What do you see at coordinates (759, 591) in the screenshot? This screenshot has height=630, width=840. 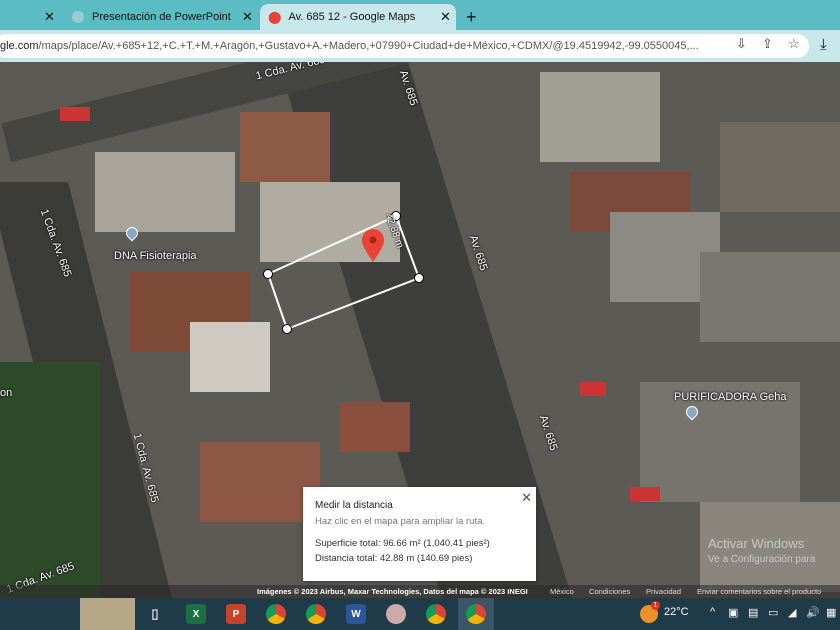 I see `feedback-link: Enviar comentarios sobre el producto` at bounding box center [759, 591].